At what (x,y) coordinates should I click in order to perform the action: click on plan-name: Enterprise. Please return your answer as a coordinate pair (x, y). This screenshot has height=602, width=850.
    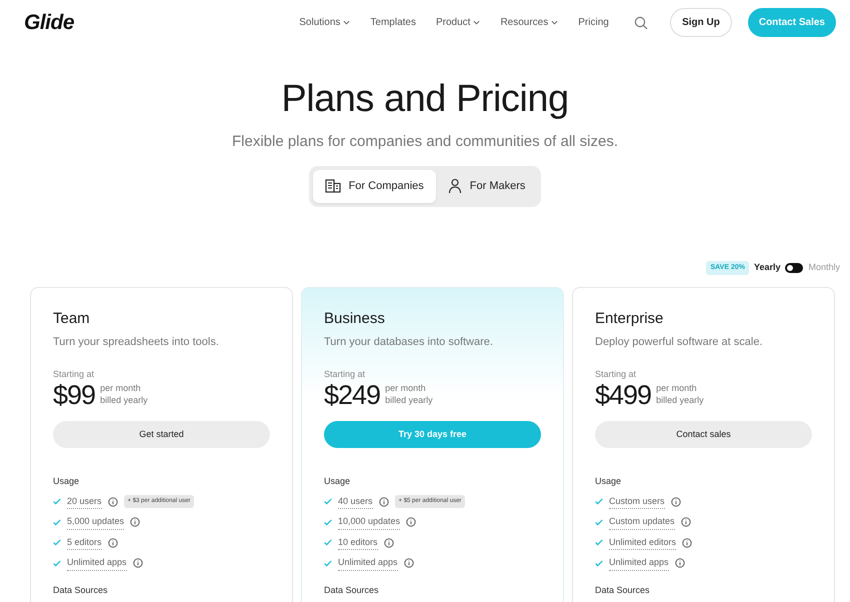
    Looking at the image, I should click on (629, 319).